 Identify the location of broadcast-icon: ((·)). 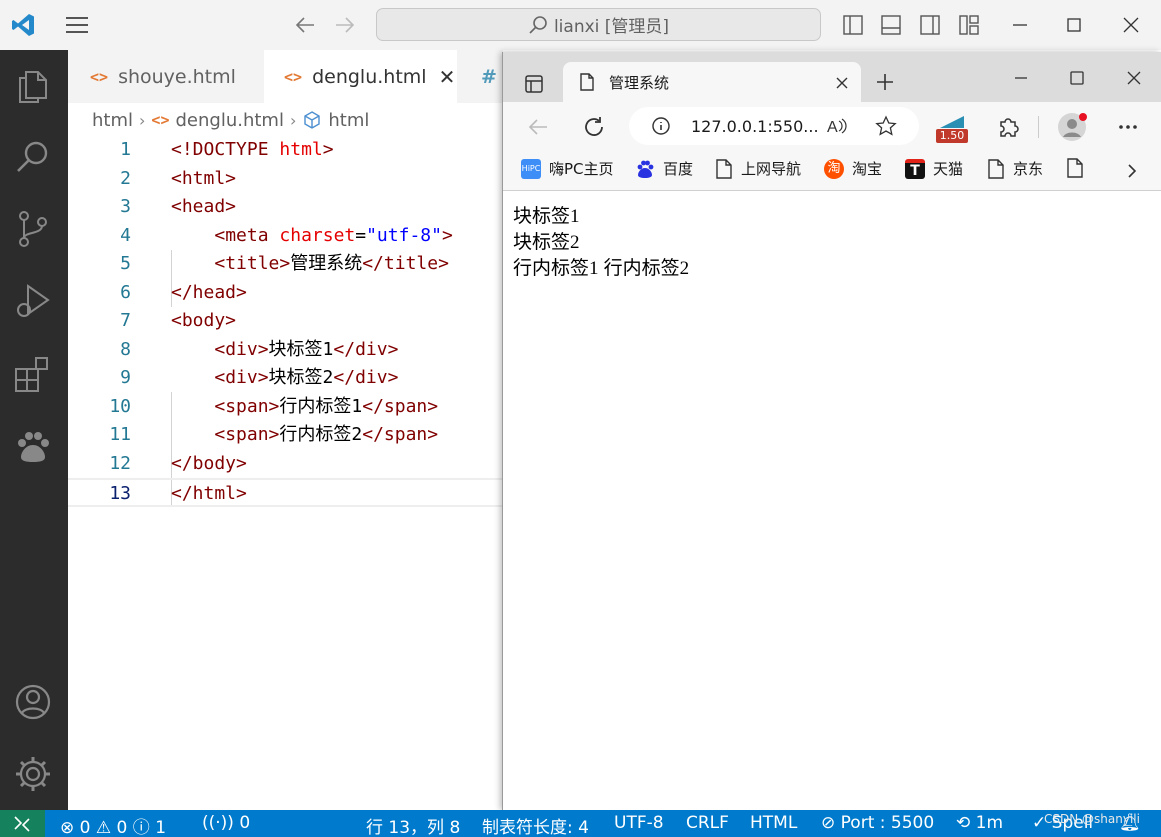
(218, 823).